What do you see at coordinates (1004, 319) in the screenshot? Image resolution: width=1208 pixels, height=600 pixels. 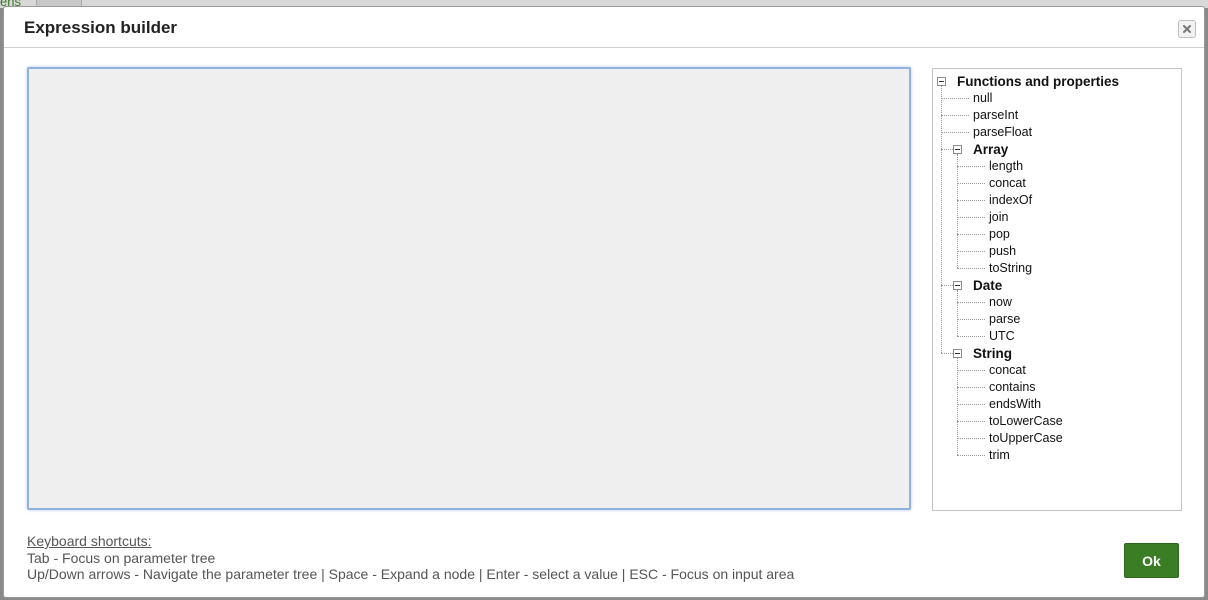 I see `tree-item-date-parse: parse` at bounding box center [1004, 319].